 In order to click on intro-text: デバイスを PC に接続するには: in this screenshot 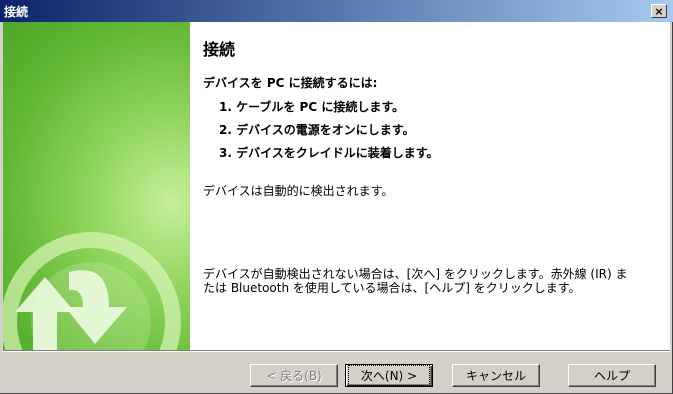, I will do `click(290, 83)`.